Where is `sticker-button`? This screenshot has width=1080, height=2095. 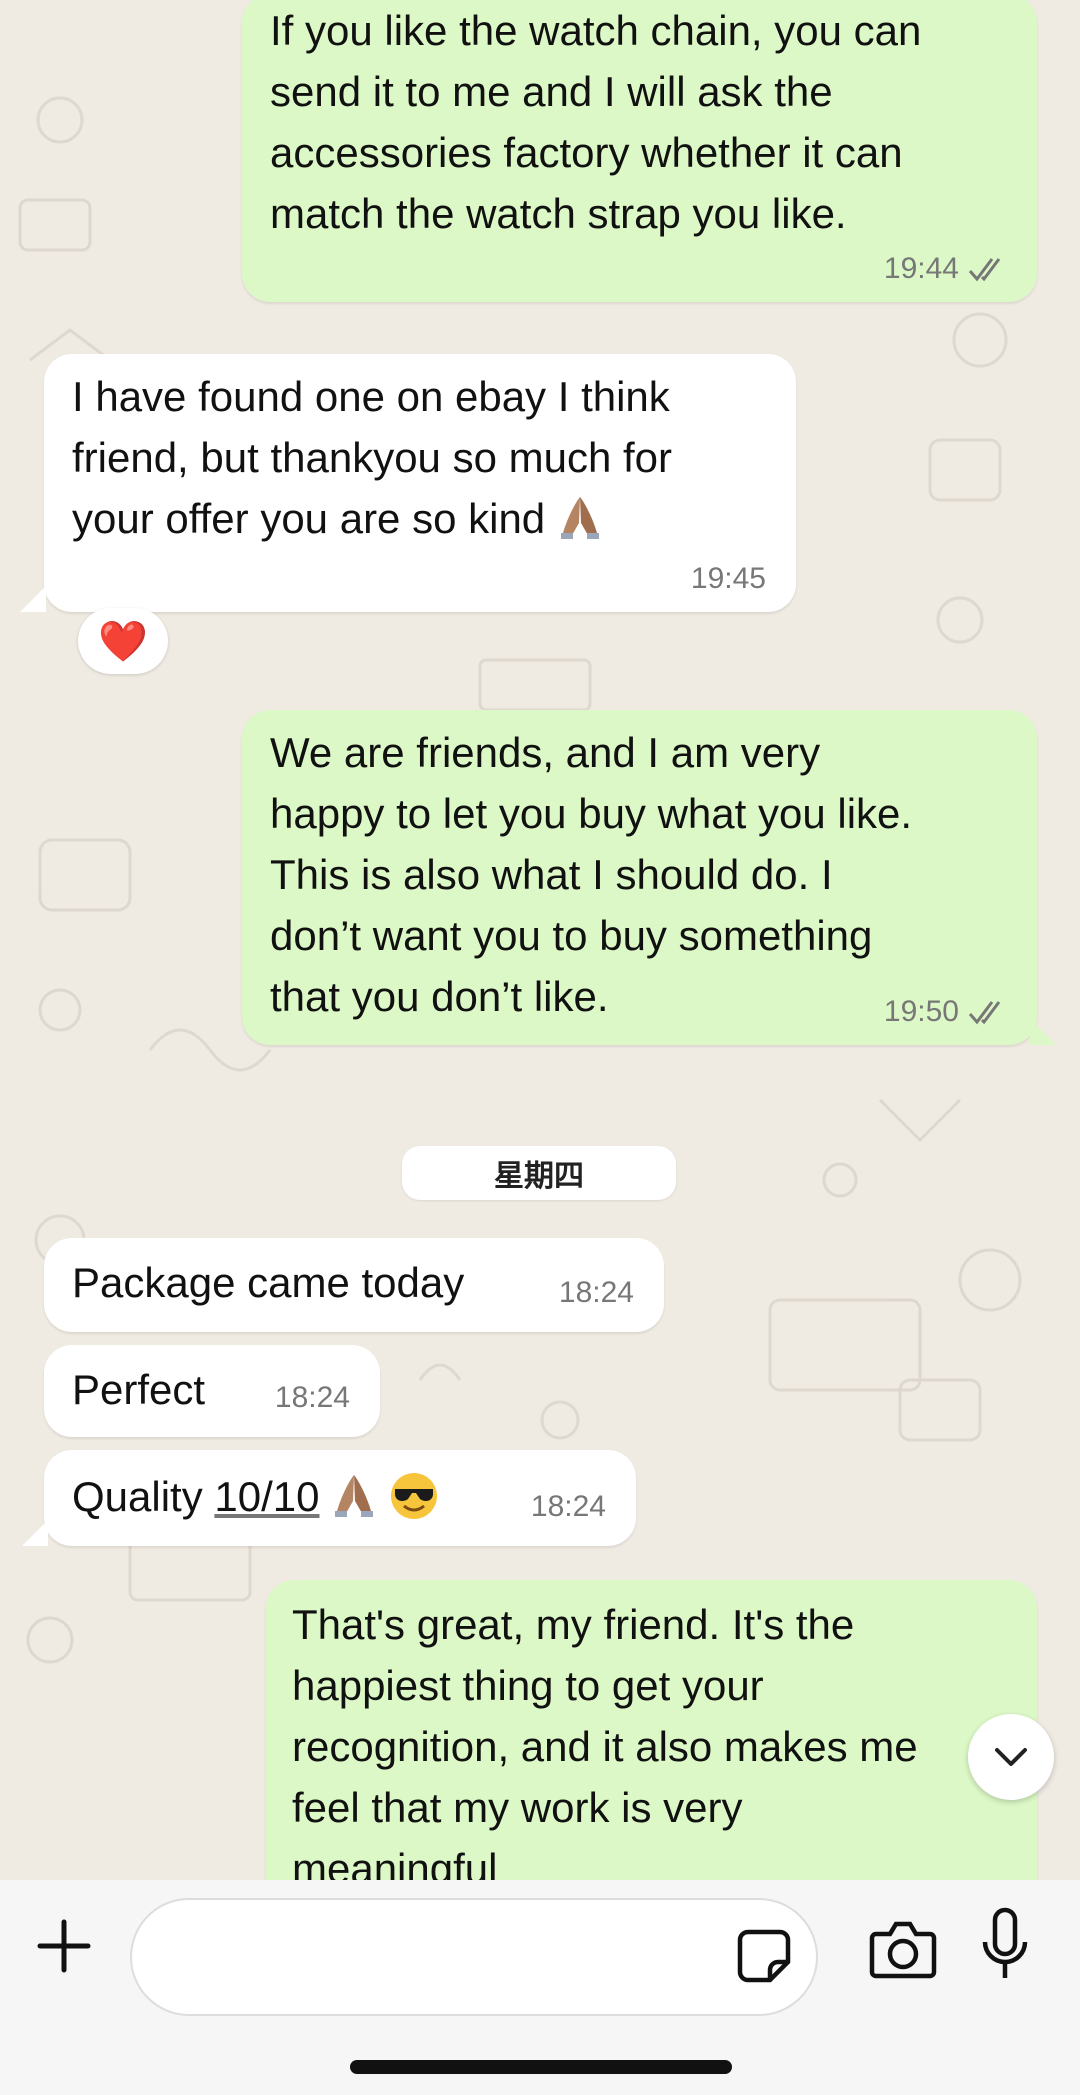
sticker-button is located at coordinates (764, 1956).